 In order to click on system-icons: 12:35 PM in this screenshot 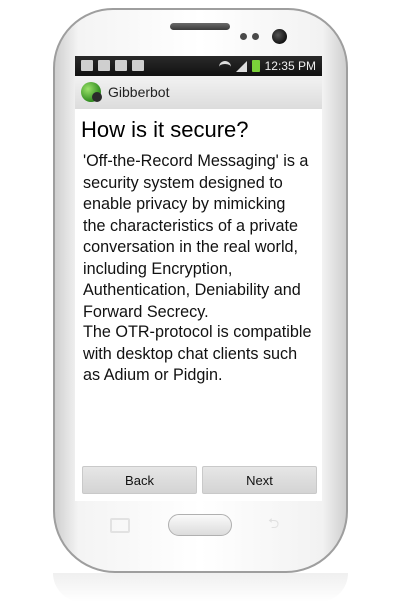, I will do `click(267, 66)`.